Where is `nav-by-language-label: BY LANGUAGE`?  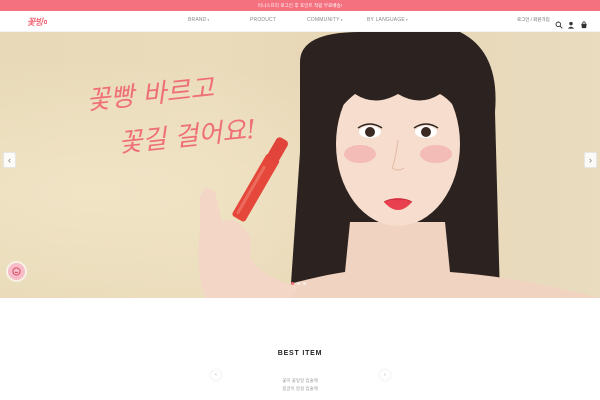 nav-by-language-label: BY LANGUAGE is located at coordinates (386, 20).